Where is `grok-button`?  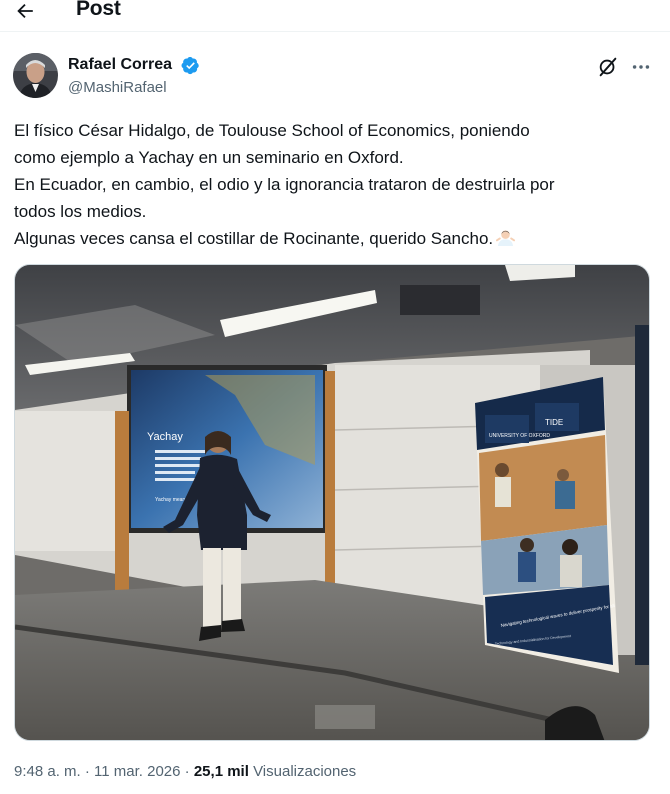 grok-button is located at coordinates (608, 67).